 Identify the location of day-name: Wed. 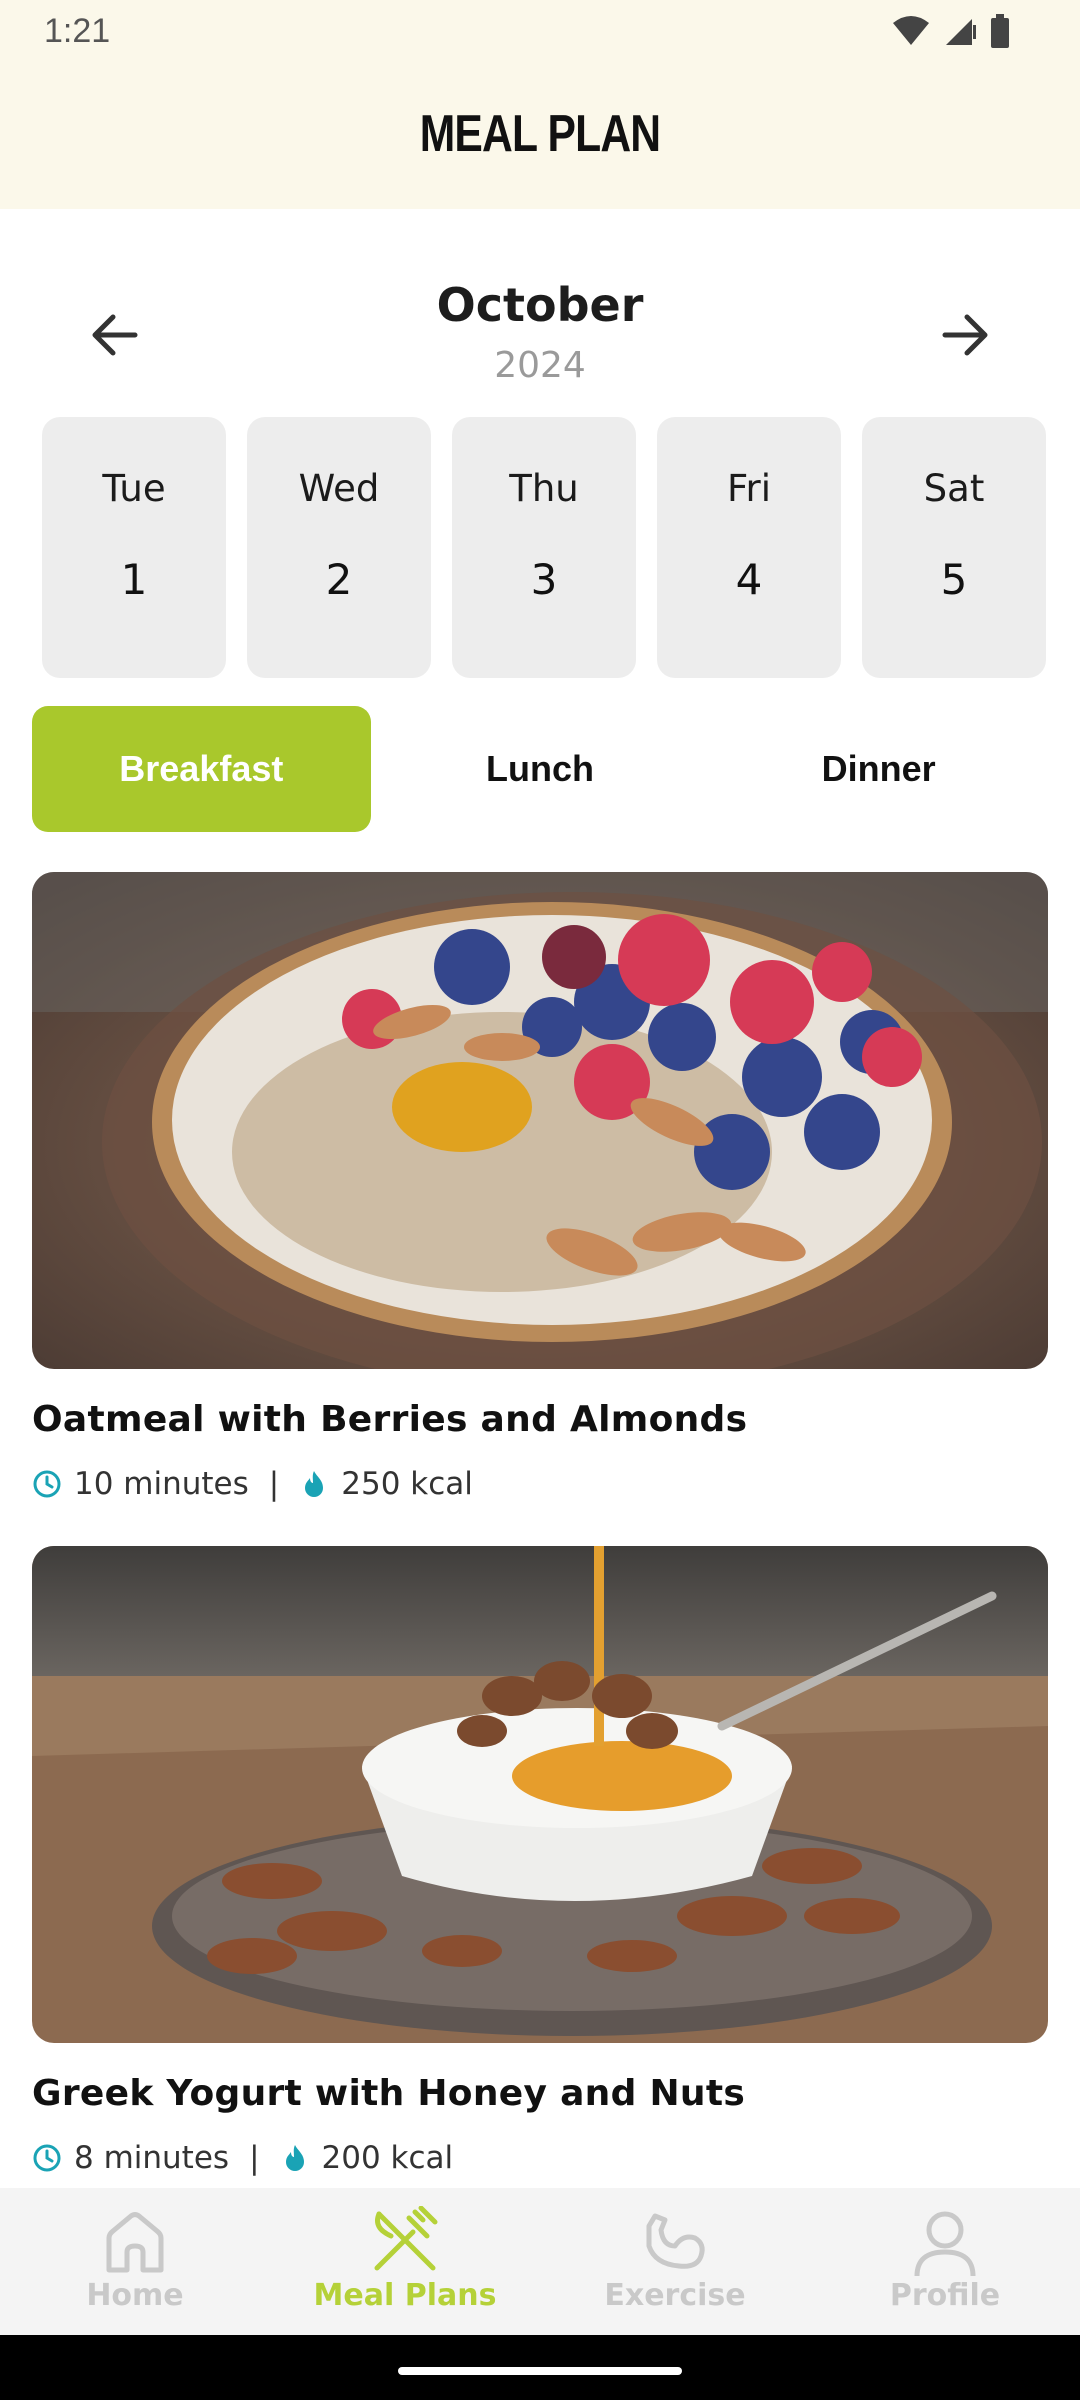
(339, 488).